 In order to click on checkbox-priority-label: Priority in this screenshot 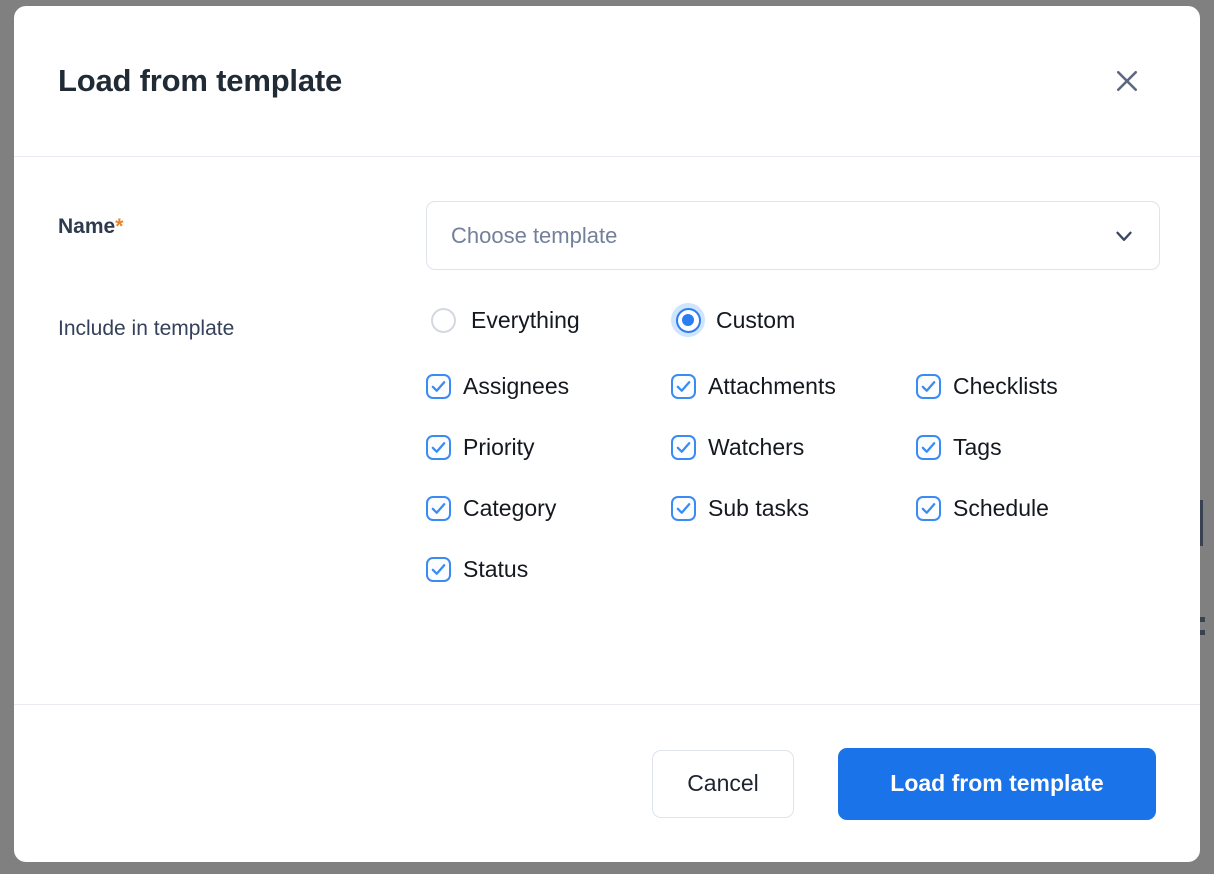, I will do `click(499, 447)`.